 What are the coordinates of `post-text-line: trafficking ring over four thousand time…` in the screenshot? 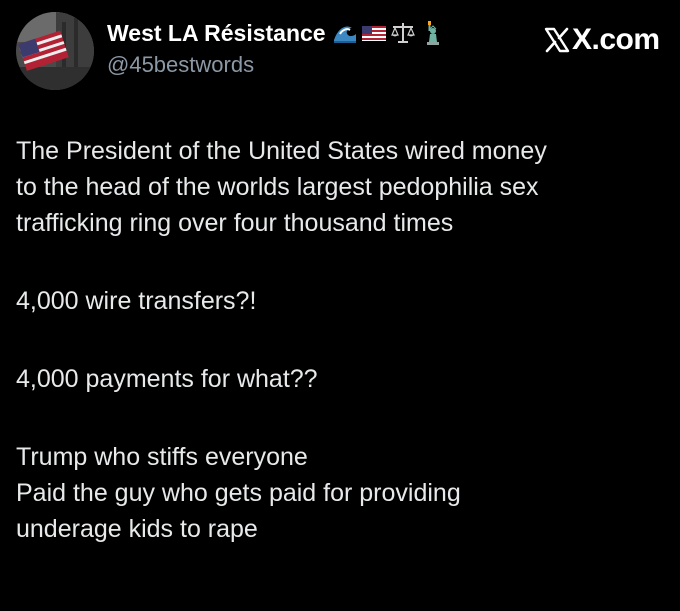 It's located at (235, 223).